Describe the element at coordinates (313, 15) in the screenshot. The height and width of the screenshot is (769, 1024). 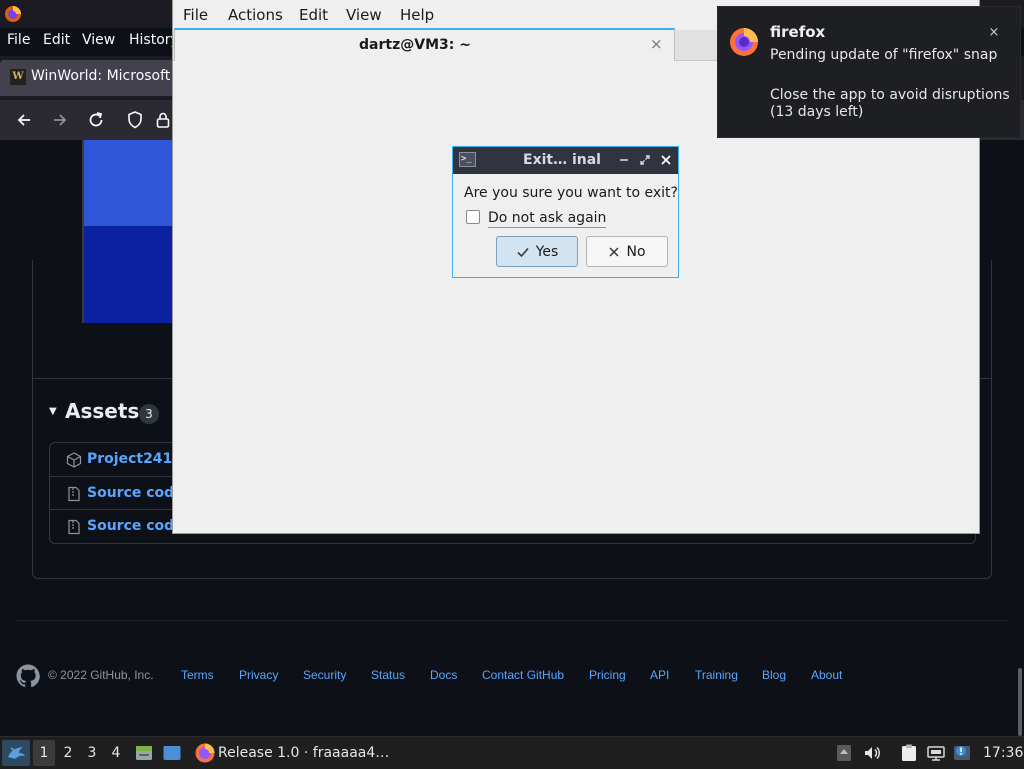
I see `terminal-menu-edit: Edit` at that location.